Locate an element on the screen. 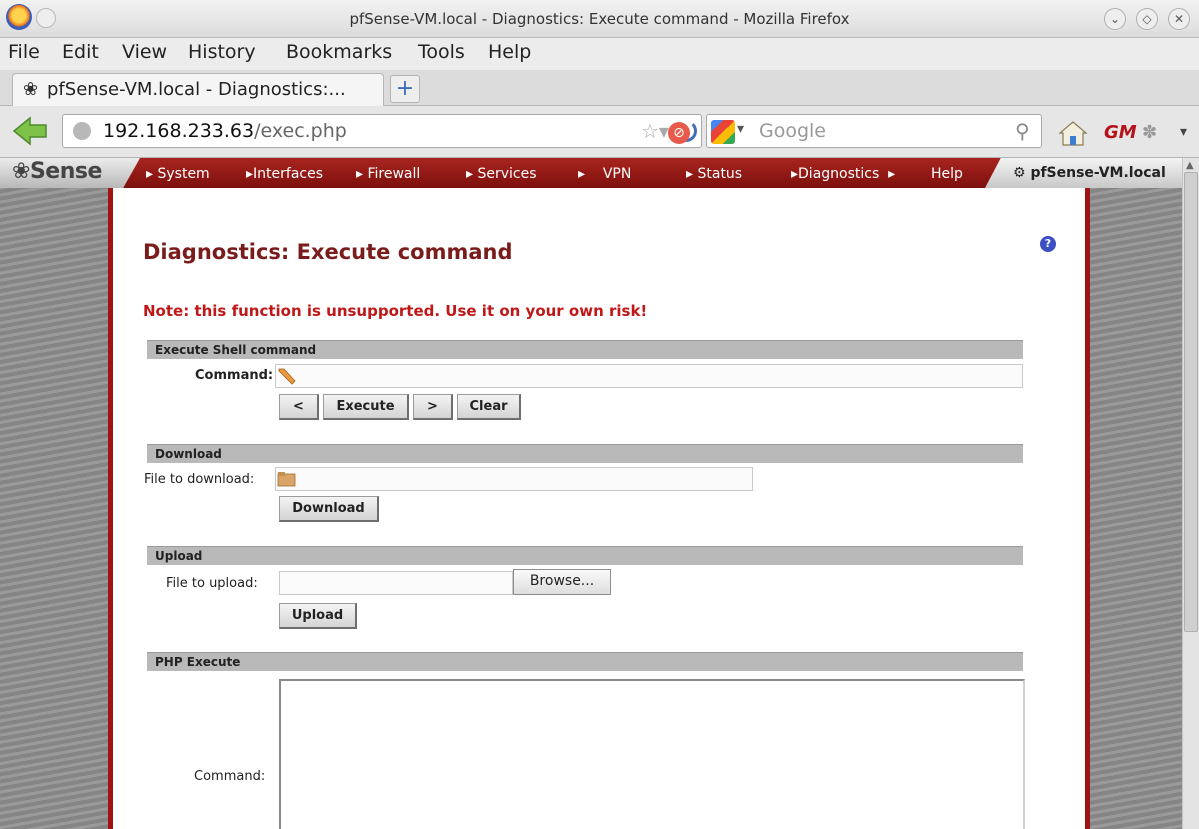 Image resolution: width=1199 pixels, height=829 pixels. nav-system: ▸ System is located at coordinates (178, 174).